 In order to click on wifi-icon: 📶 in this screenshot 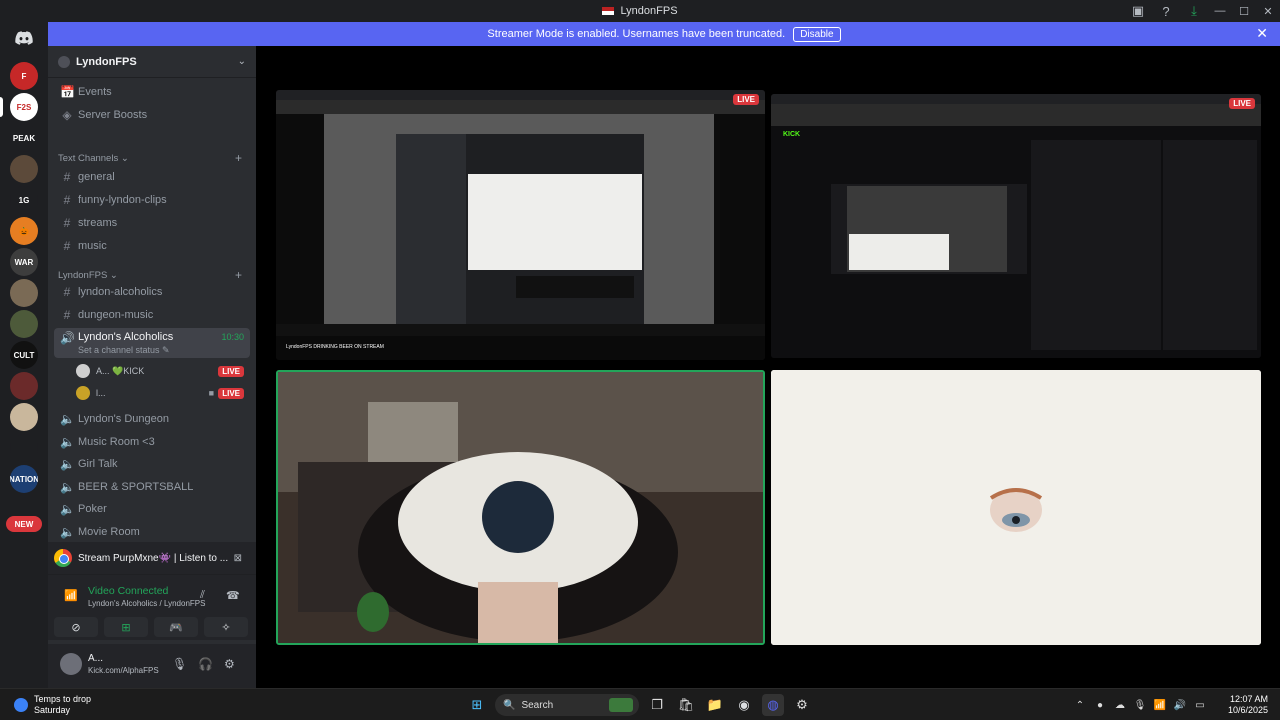, I will do `click(1160, 705)`.